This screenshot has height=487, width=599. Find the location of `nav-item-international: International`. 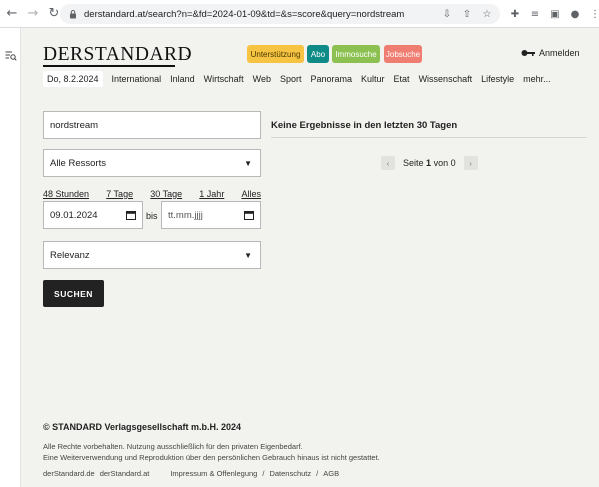

nav-item-international: International is located at coordinates (137, 79).